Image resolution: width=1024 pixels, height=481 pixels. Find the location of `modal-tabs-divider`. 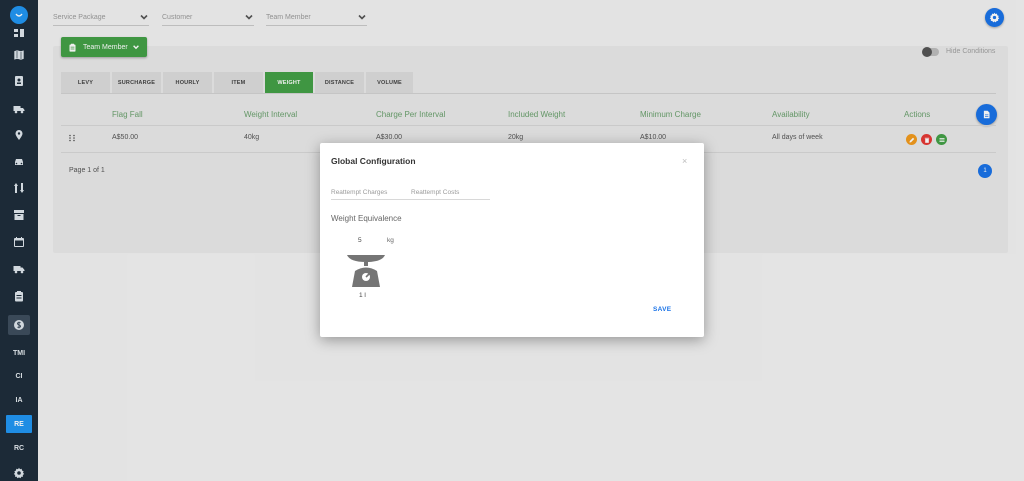

modal-tabs-divider is located at coordinates (410, 199).